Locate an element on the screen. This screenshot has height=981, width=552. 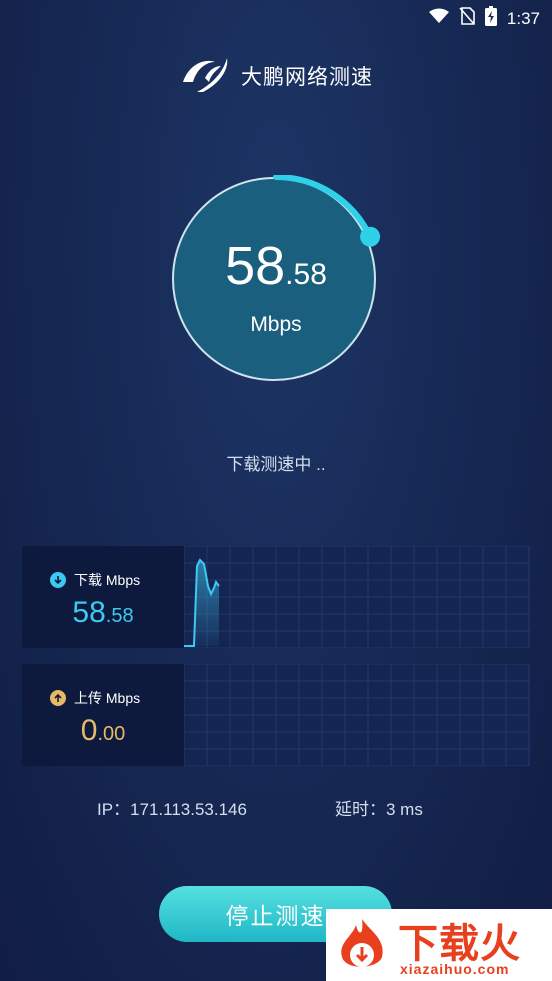
download-title: 下载 Mbps is located at coordinates (95, 580).